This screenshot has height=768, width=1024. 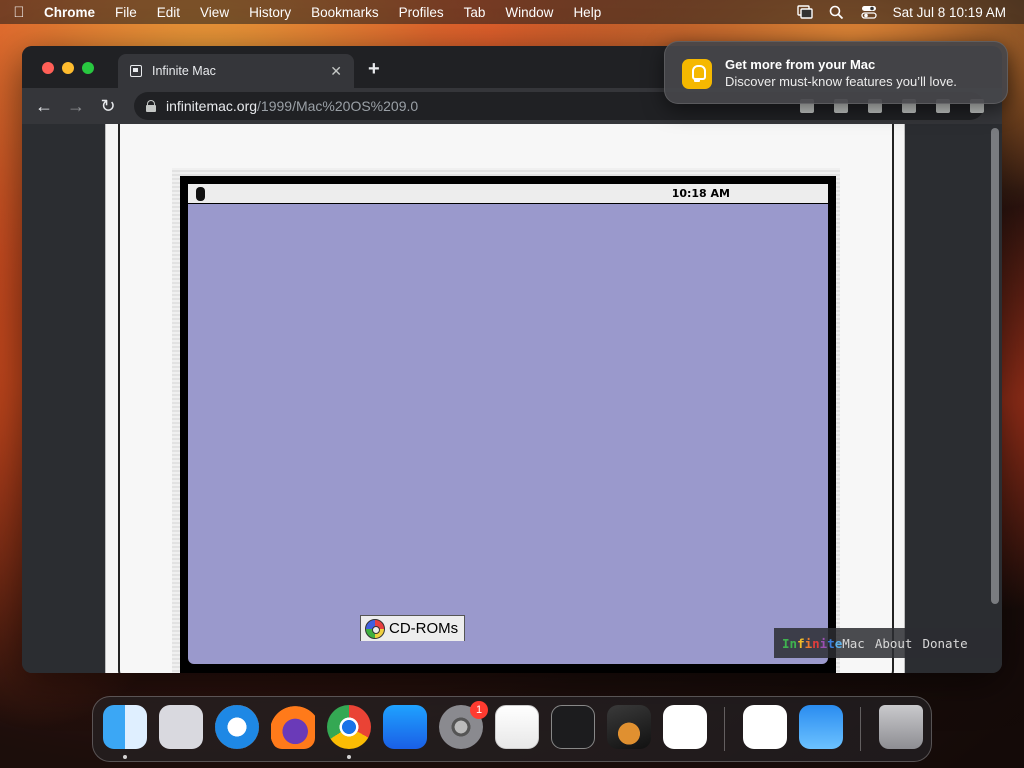 What do you see at coordinates (212, 106) in the screenshot?
I see `url-host: infinitemac.org` at bounding box center [212, 106].